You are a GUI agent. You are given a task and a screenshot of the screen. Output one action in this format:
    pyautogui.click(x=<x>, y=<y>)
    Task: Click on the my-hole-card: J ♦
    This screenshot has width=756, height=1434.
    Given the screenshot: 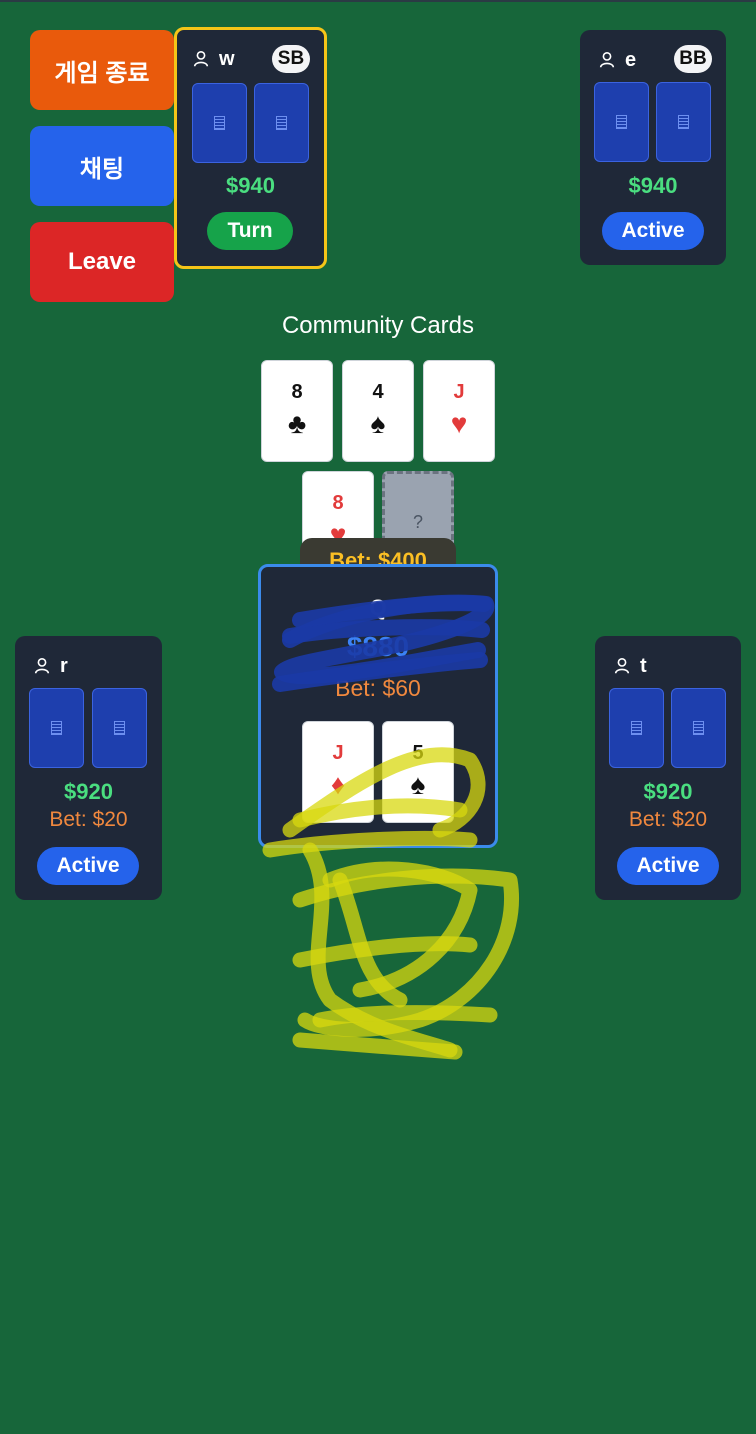 What is the action you would take?
    pyautogui.click(x=338, y=772)
    